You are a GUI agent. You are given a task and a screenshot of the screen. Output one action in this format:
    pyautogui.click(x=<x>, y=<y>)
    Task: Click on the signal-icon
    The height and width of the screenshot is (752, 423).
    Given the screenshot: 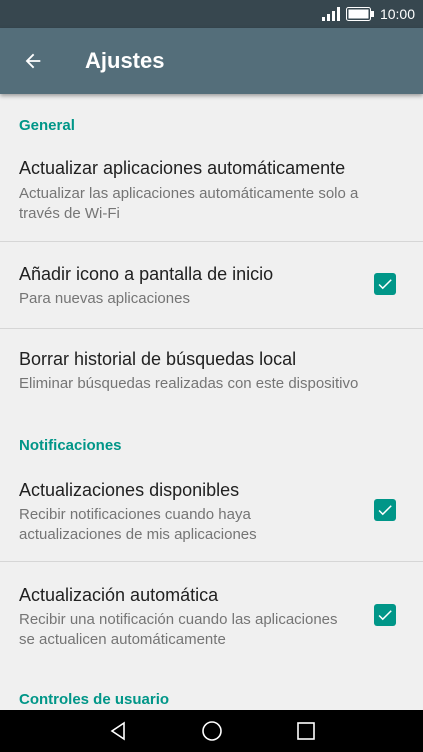 What is the action you would take?
    pyautogui.click(x=330, y=14)
    